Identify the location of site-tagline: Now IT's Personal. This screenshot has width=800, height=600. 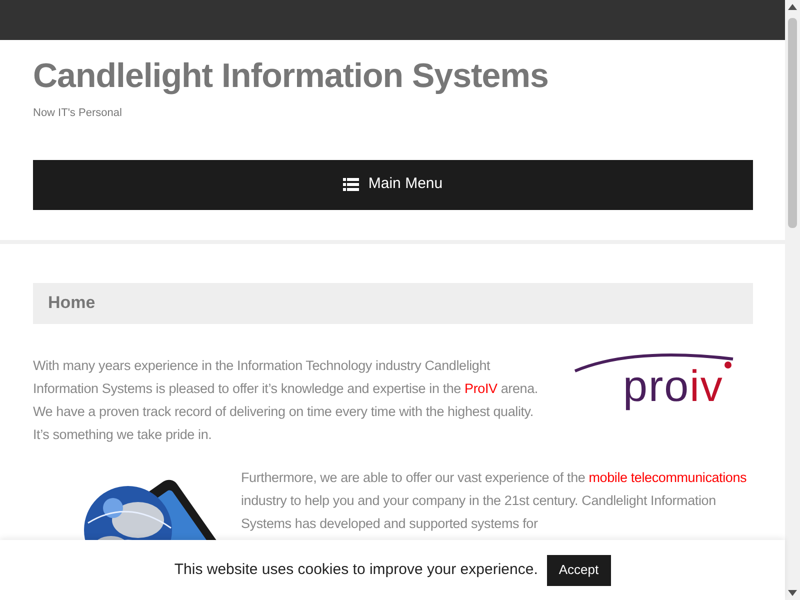
(78, 113).